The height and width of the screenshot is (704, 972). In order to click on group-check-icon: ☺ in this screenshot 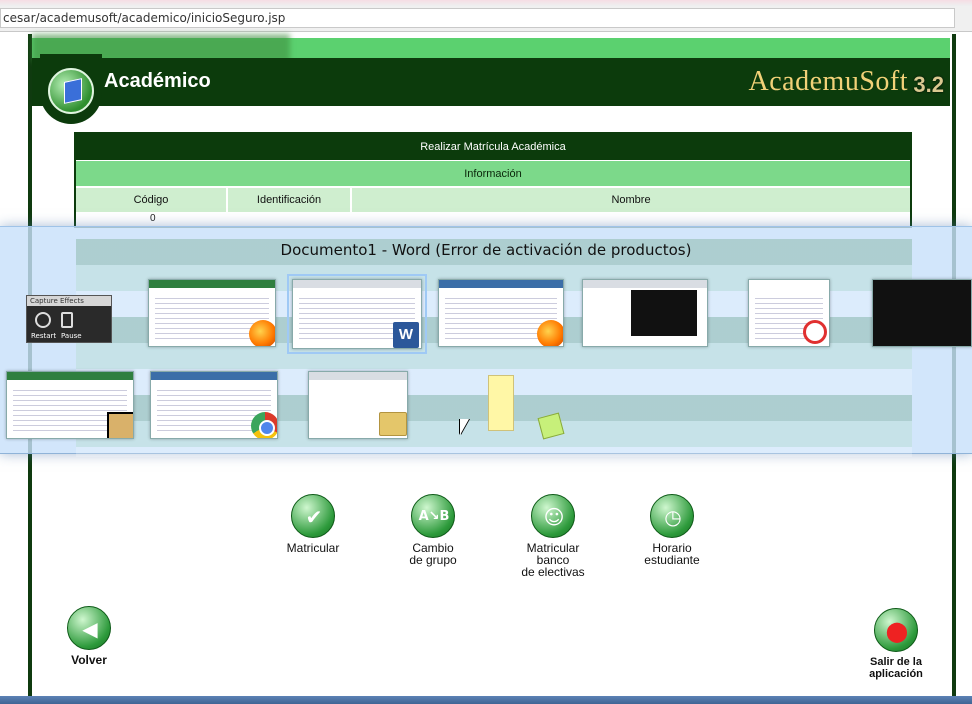, I will do `click(554, 517)`.